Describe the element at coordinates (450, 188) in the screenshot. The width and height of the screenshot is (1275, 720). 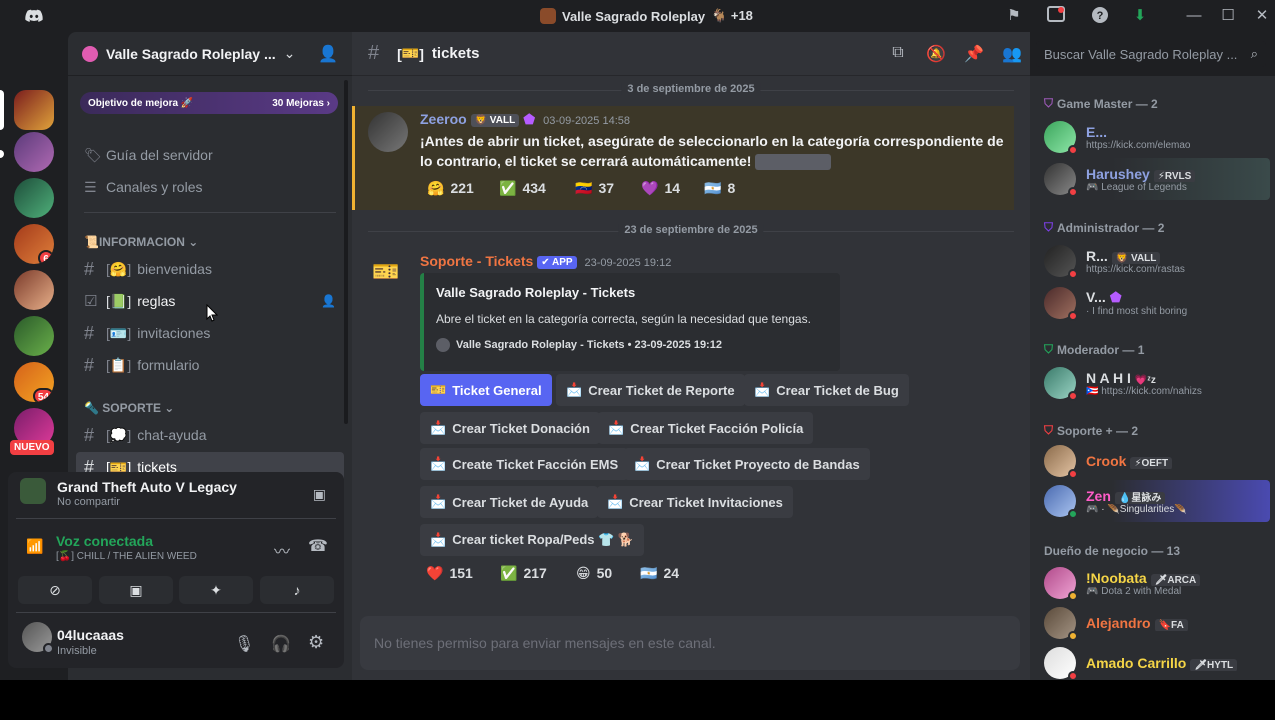
I see `reaction-1: 🤗 221` at that location.